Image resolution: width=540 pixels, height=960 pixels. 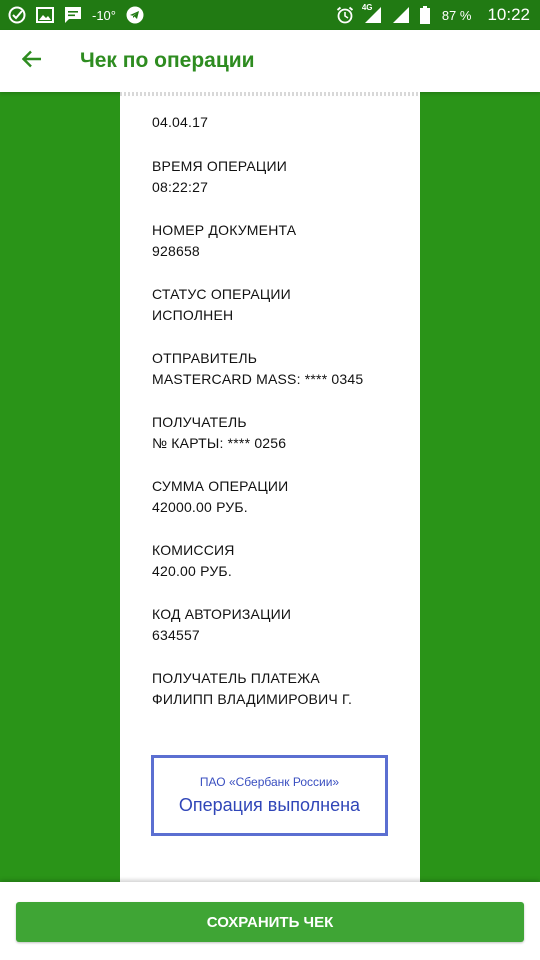 What do you see at coordinates (167, 60) in the screenshot?
I see `page-title: Чек по операции` at bounding box center [167, 60].